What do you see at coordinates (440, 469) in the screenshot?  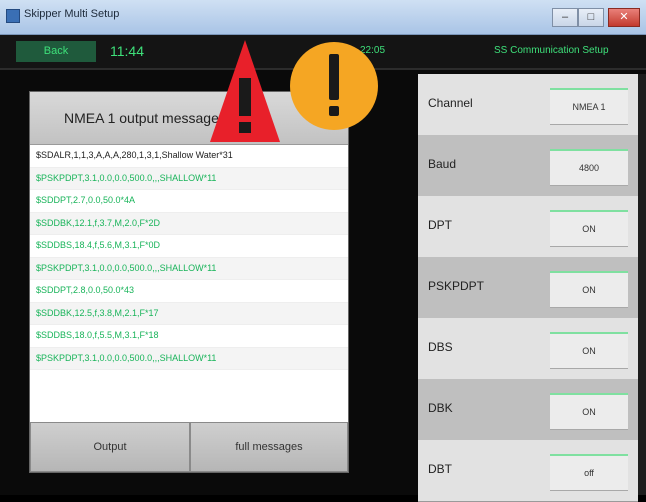 I see `setting-label: DBT` at bounding box center [440, 469].